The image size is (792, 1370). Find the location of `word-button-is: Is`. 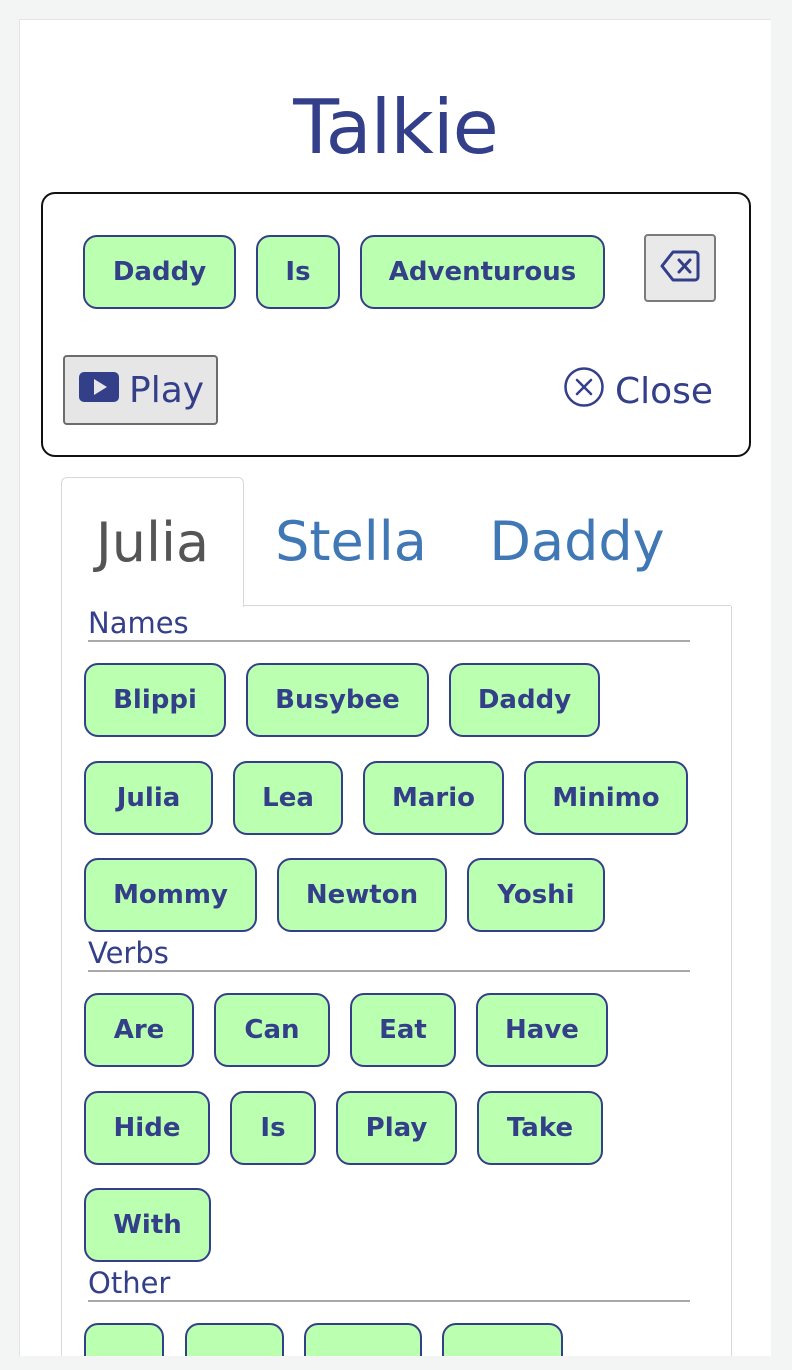

word-button-is: Is is located at coordinates (273, 1128).